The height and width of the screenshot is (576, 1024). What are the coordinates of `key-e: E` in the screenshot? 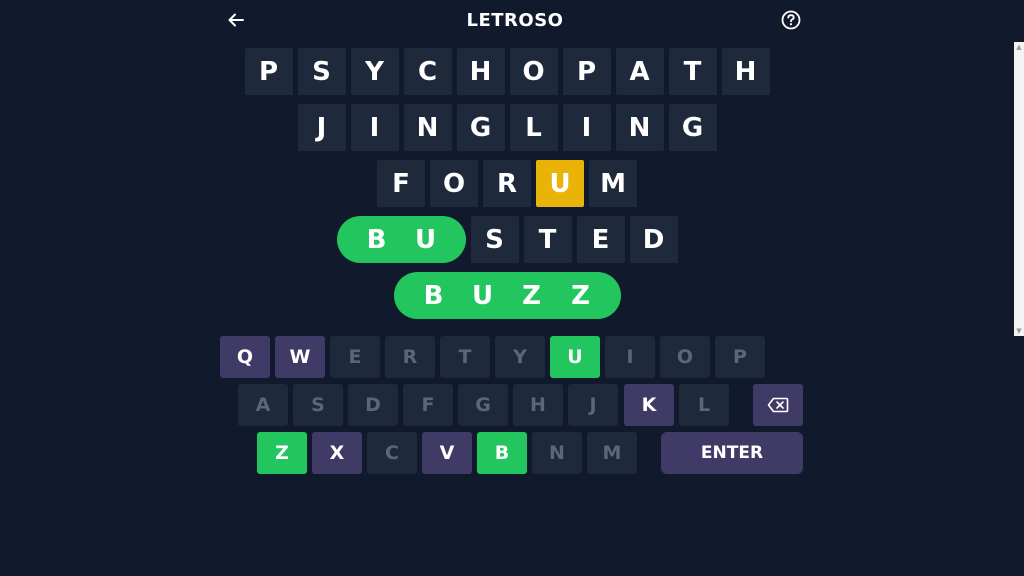 It's located at (355, 357).